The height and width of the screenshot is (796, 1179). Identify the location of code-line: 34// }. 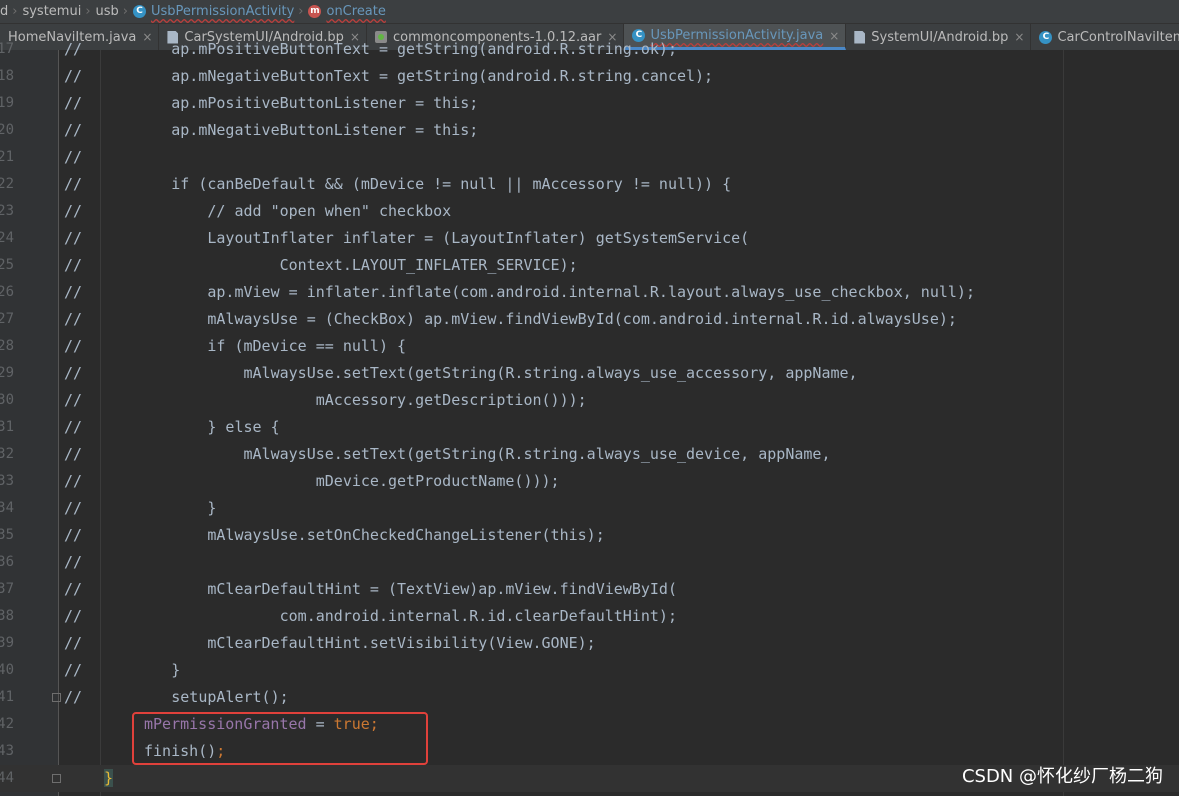
(589, 508).